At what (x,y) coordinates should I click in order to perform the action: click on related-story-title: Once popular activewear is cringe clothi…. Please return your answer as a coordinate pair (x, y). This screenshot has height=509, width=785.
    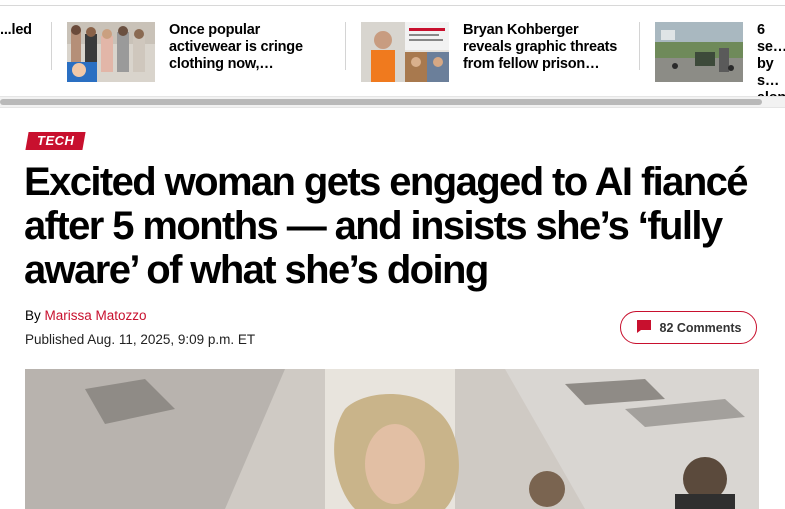
    Looking at the image, I should click on (244, 47).